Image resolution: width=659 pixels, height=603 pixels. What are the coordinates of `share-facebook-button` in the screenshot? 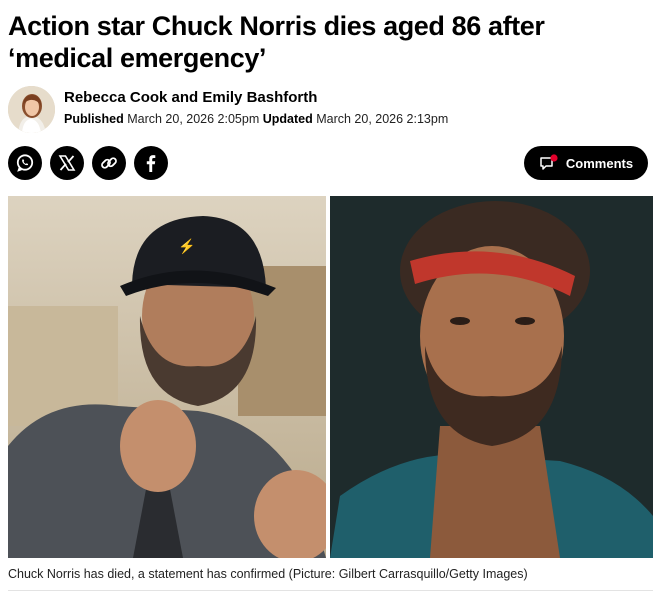 It's located at (151, 163).